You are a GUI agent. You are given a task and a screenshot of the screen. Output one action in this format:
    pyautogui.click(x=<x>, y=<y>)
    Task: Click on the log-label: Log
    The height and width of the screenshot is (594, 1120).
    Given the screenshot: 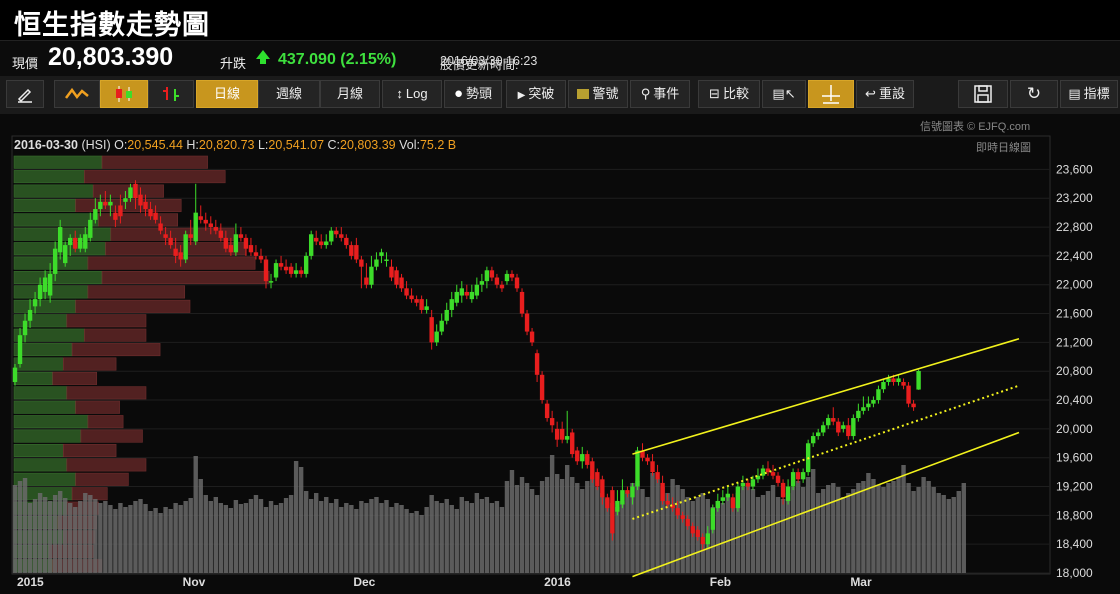 What is the action you would take?
    pyautogui.click(x=416, y=93)
    